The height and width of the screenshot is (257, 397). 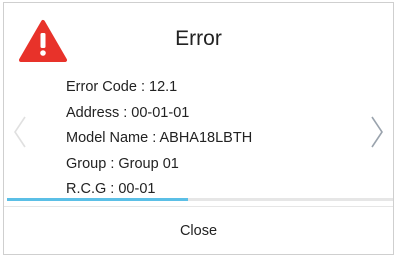 What do you see at coordinates (128, 112) in the screenshot?
I see `address-row: Address : 00-01-01` at bounding box center [128, 112].